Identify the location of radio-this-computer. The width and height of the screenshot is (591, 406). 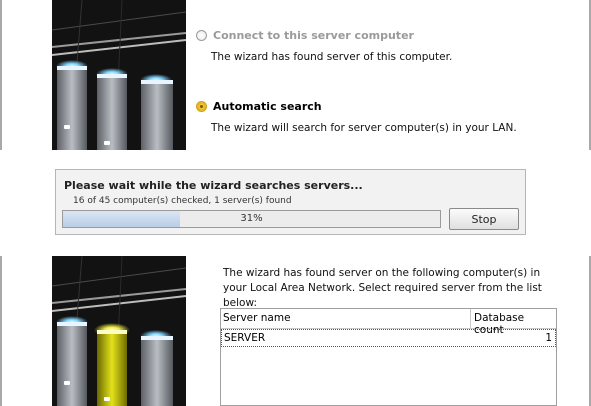
(201, 35).